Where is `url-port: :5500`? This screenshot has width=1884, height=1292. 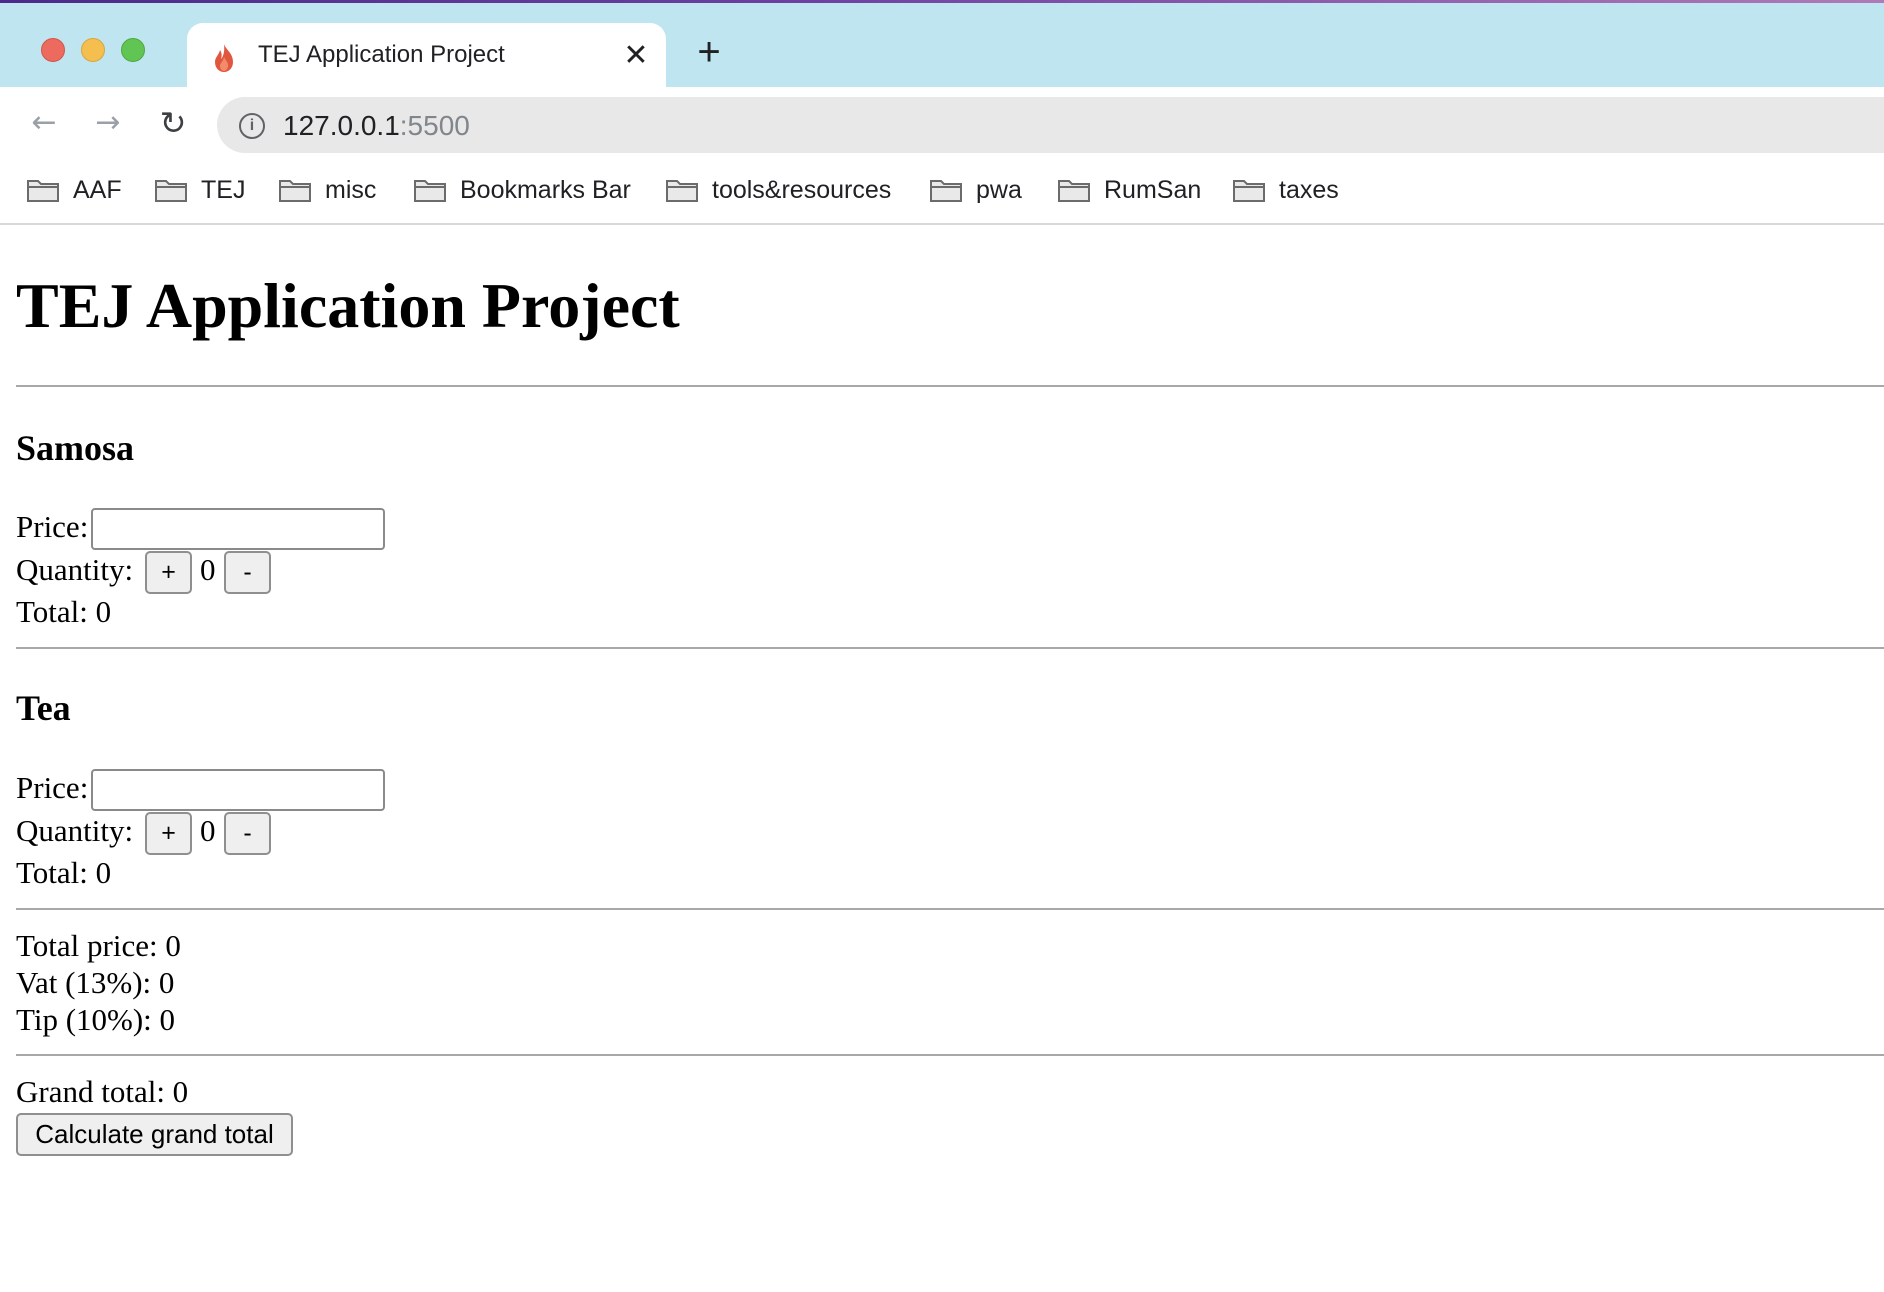
url-port: :5500 is located at coordinates (434, 125).